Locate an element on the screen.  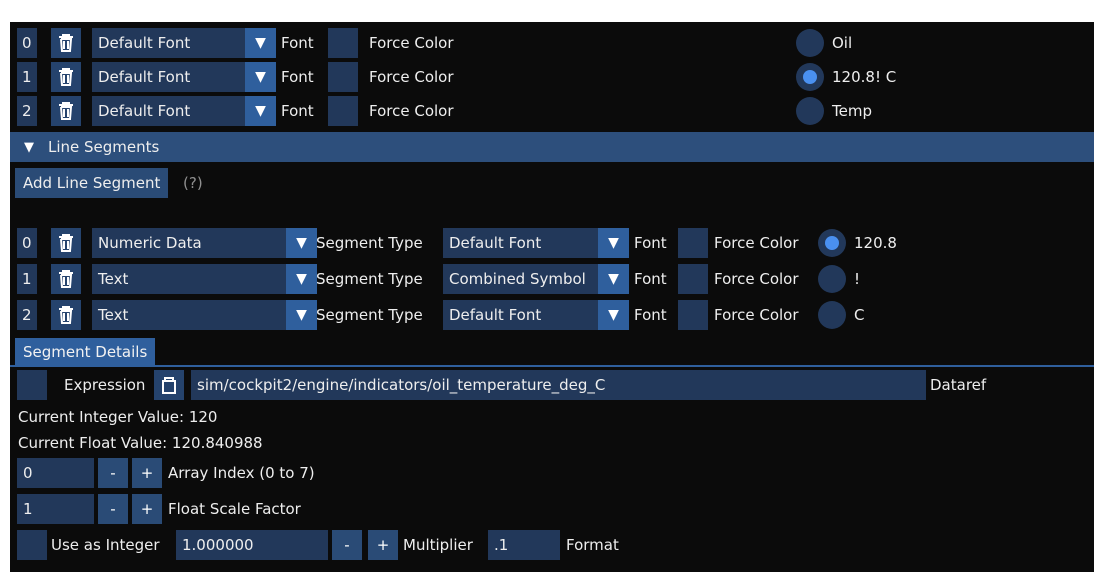
format-label: Format is located at coordinates (592, 545).